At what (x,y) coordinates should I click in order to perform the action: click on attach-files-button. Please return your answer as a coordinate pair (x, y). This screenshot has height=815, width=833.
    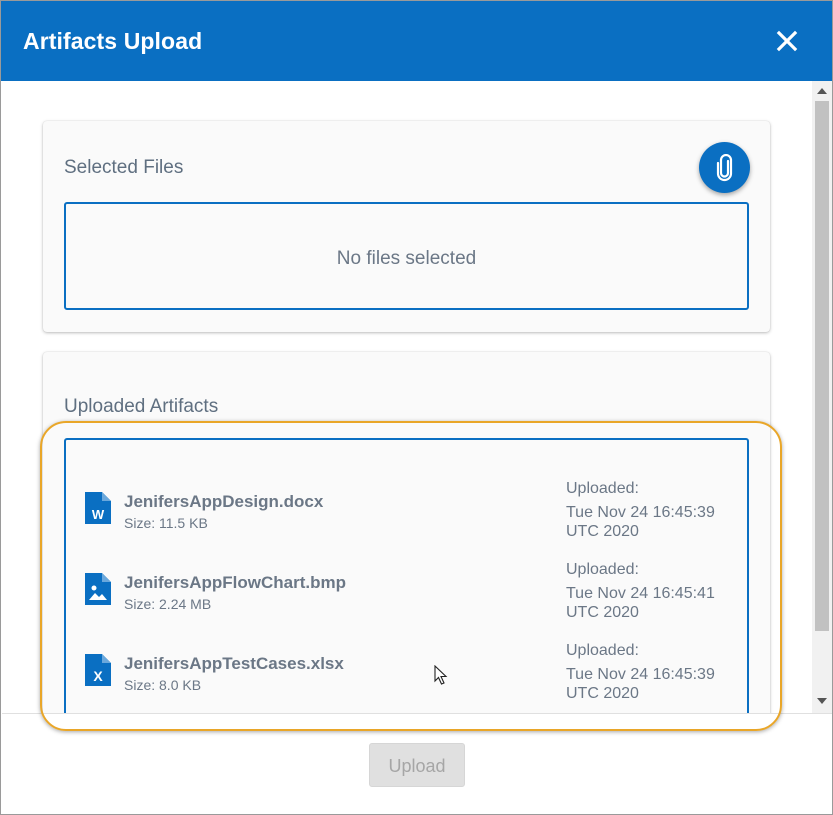
    Looking at the image, I should click on (724, 167).